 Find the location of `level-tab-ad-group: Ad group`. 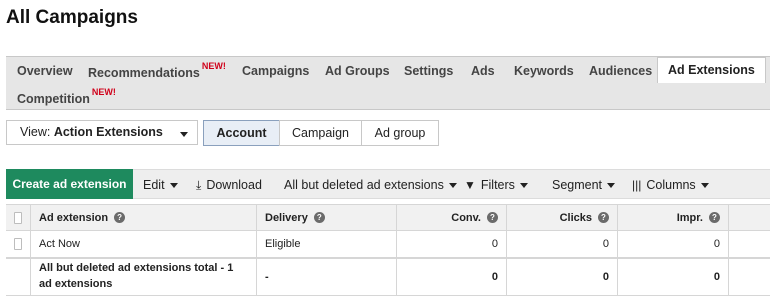

level-tab-ad-group: Ad group is located at coordinates (400, 133).